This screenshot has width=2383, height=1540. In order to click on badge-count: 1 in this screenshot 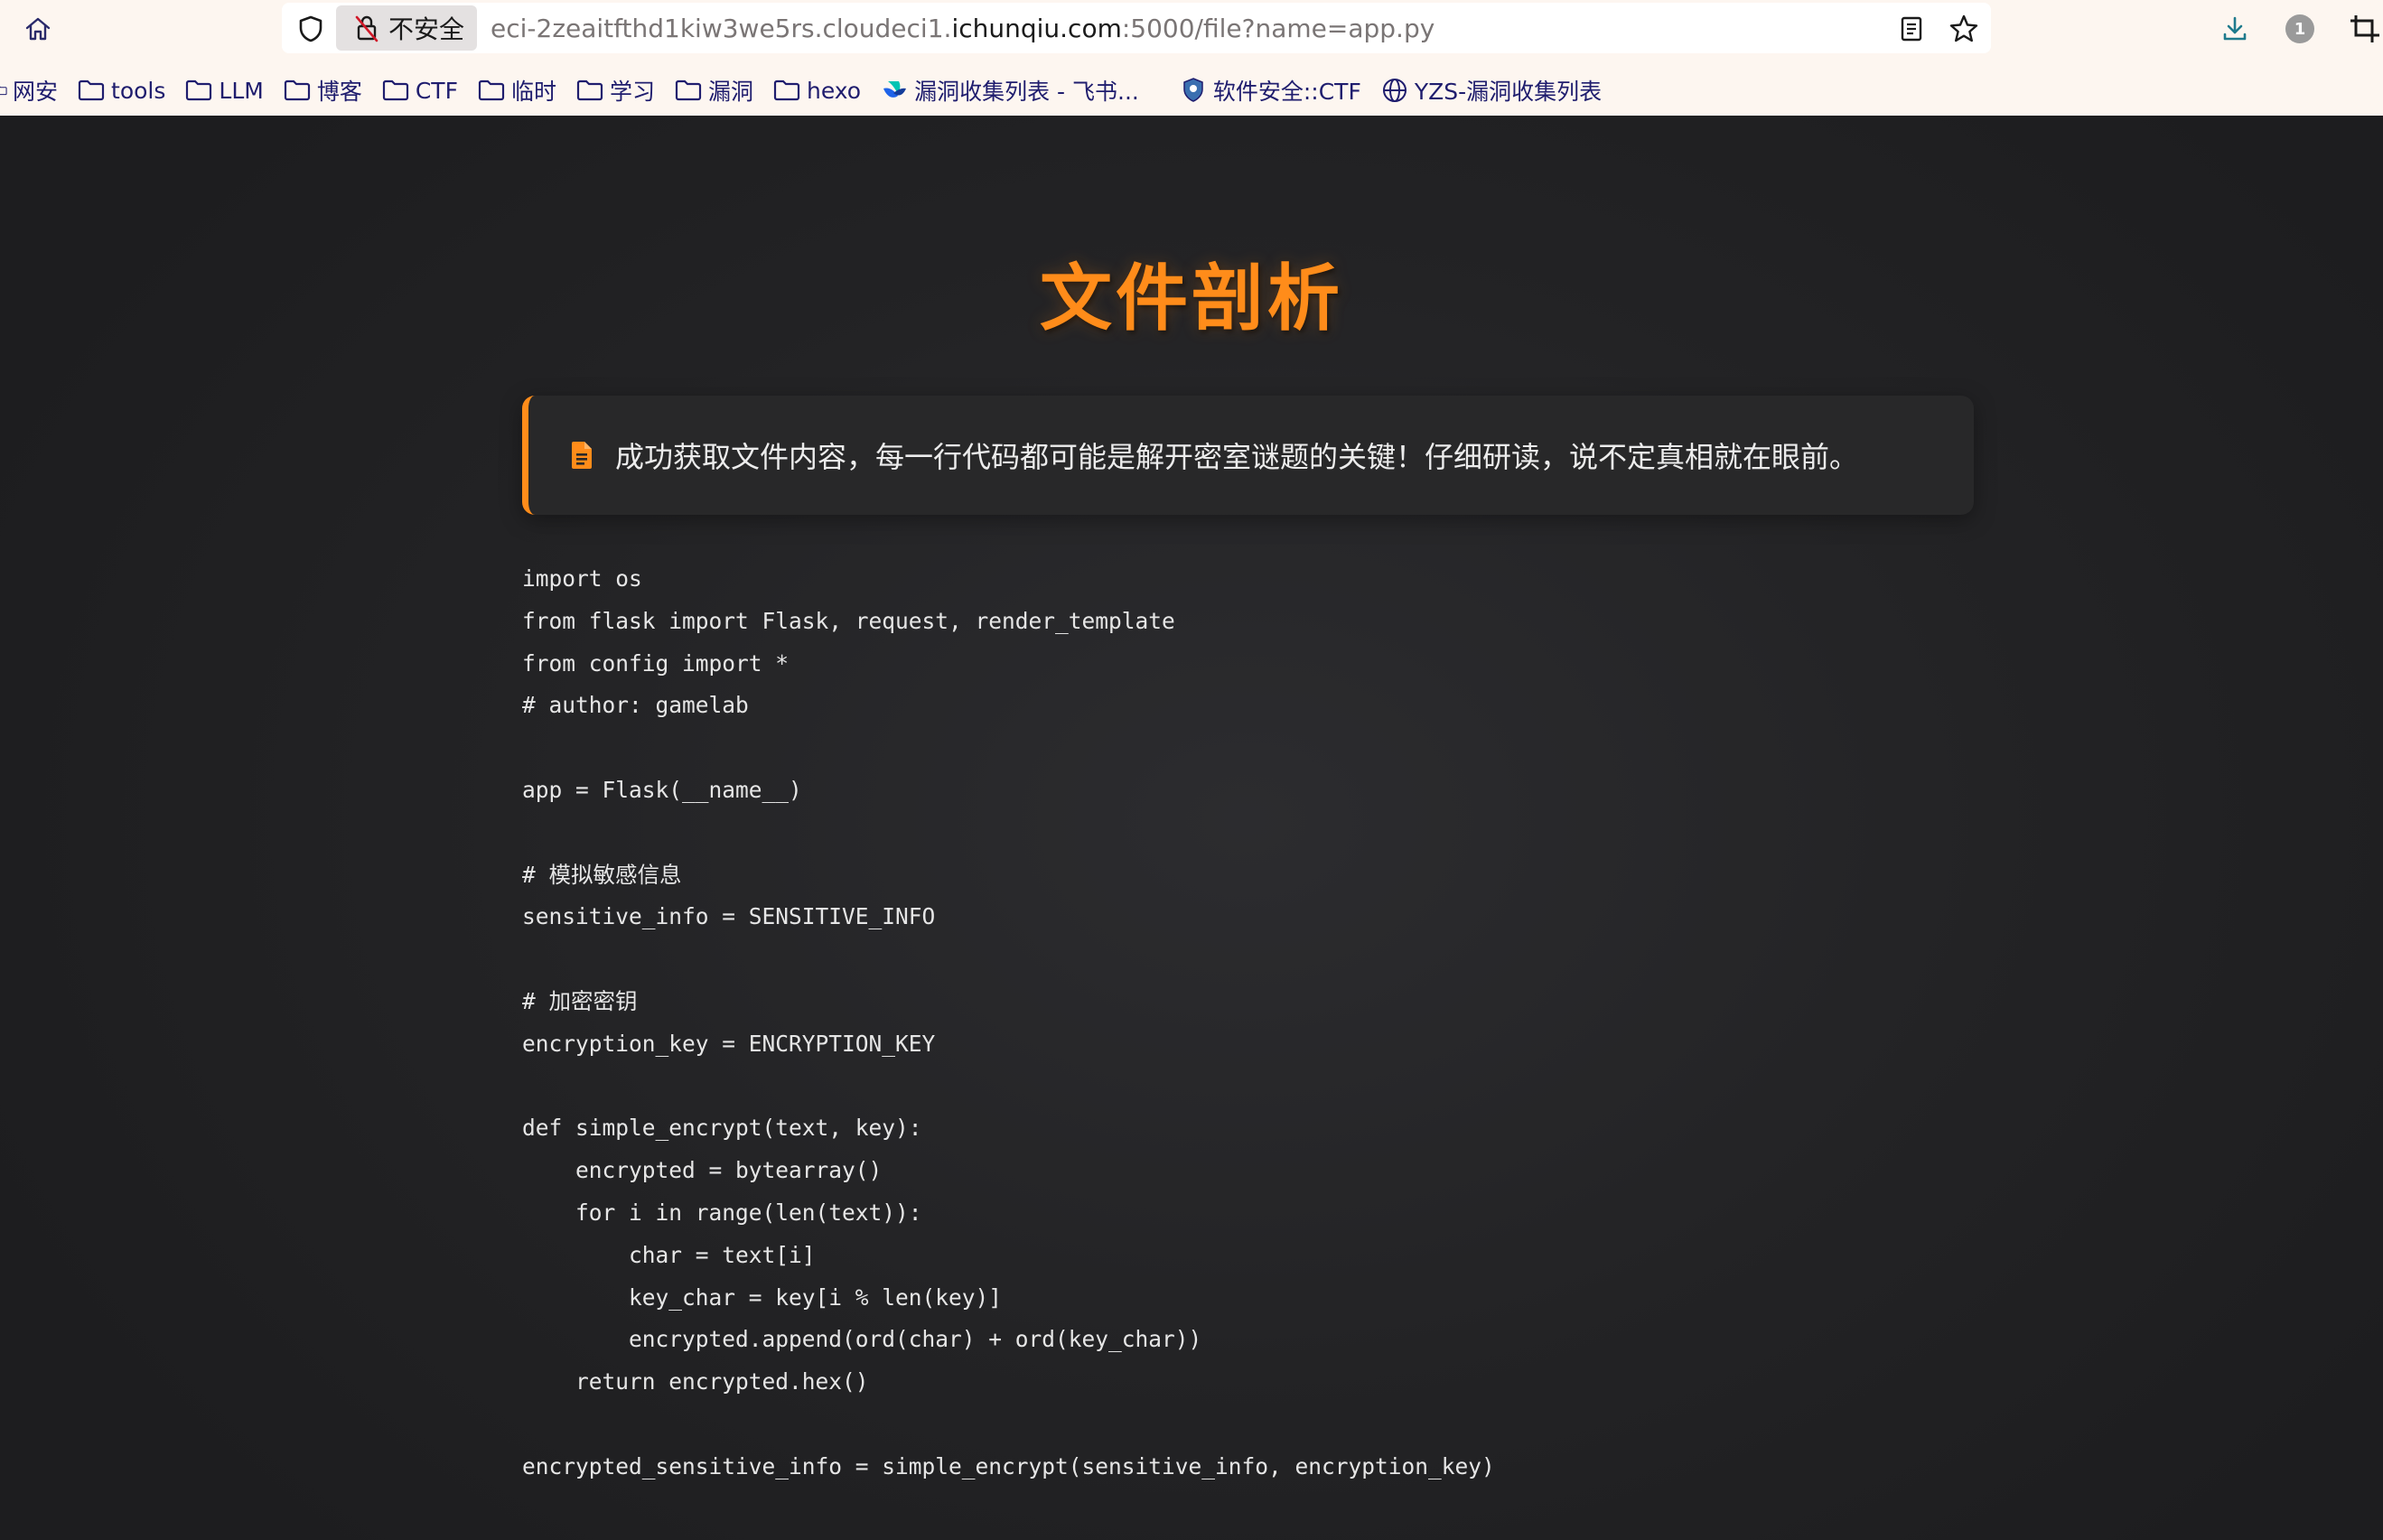, I will do `click(2300, 29)`.